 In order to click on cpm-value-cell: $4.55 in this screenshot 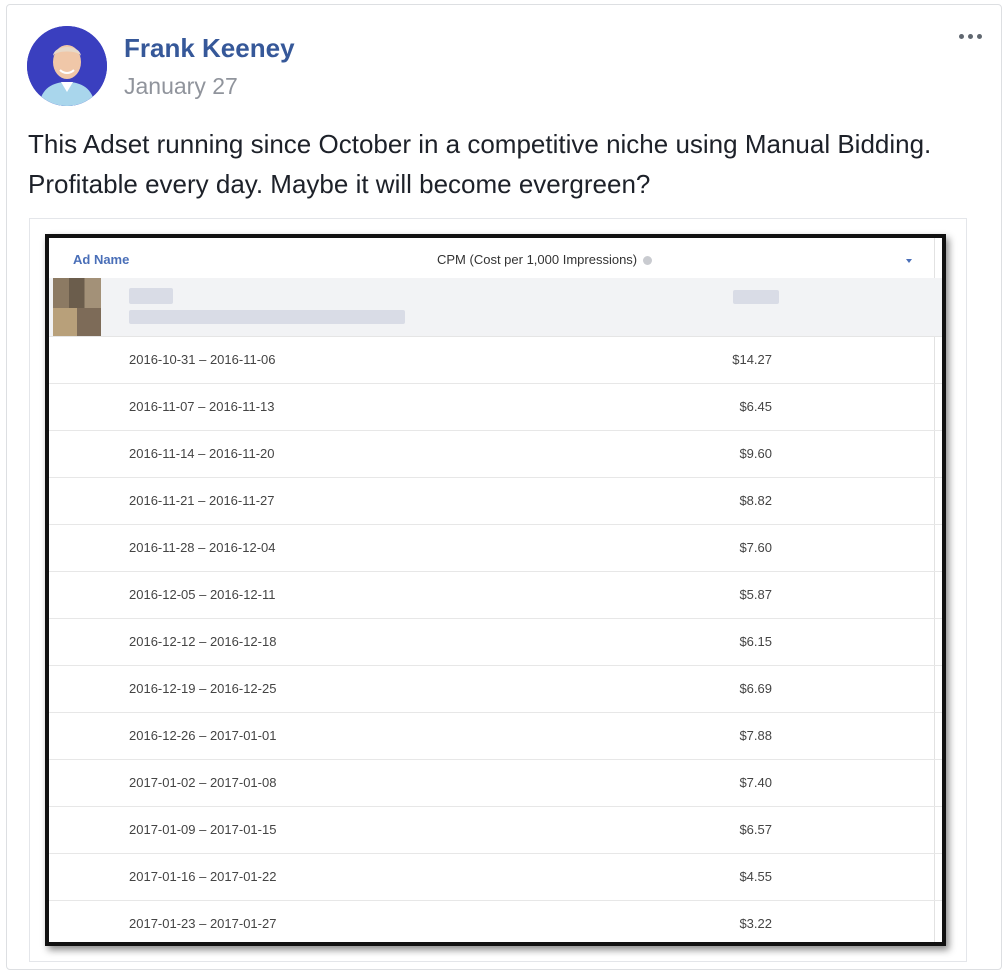, I will do `click(755, 876)`.